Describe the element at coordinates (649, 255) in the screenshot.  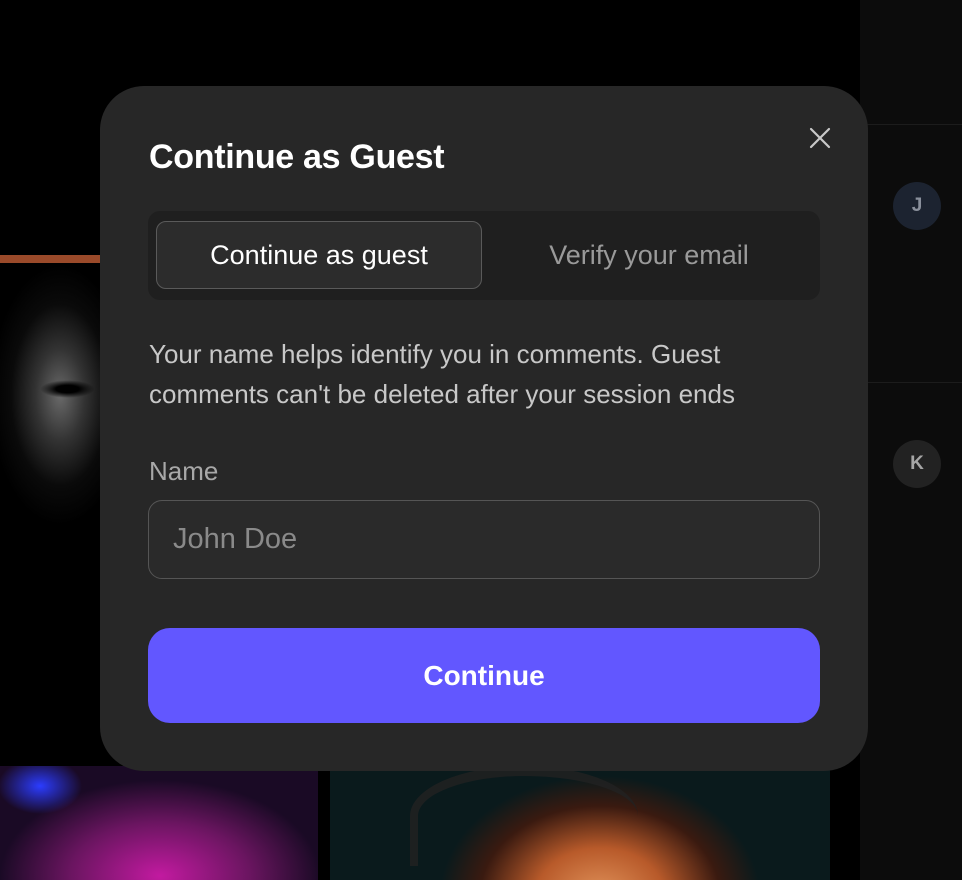
I see `tab-verify-email: Verify your email` at that location.